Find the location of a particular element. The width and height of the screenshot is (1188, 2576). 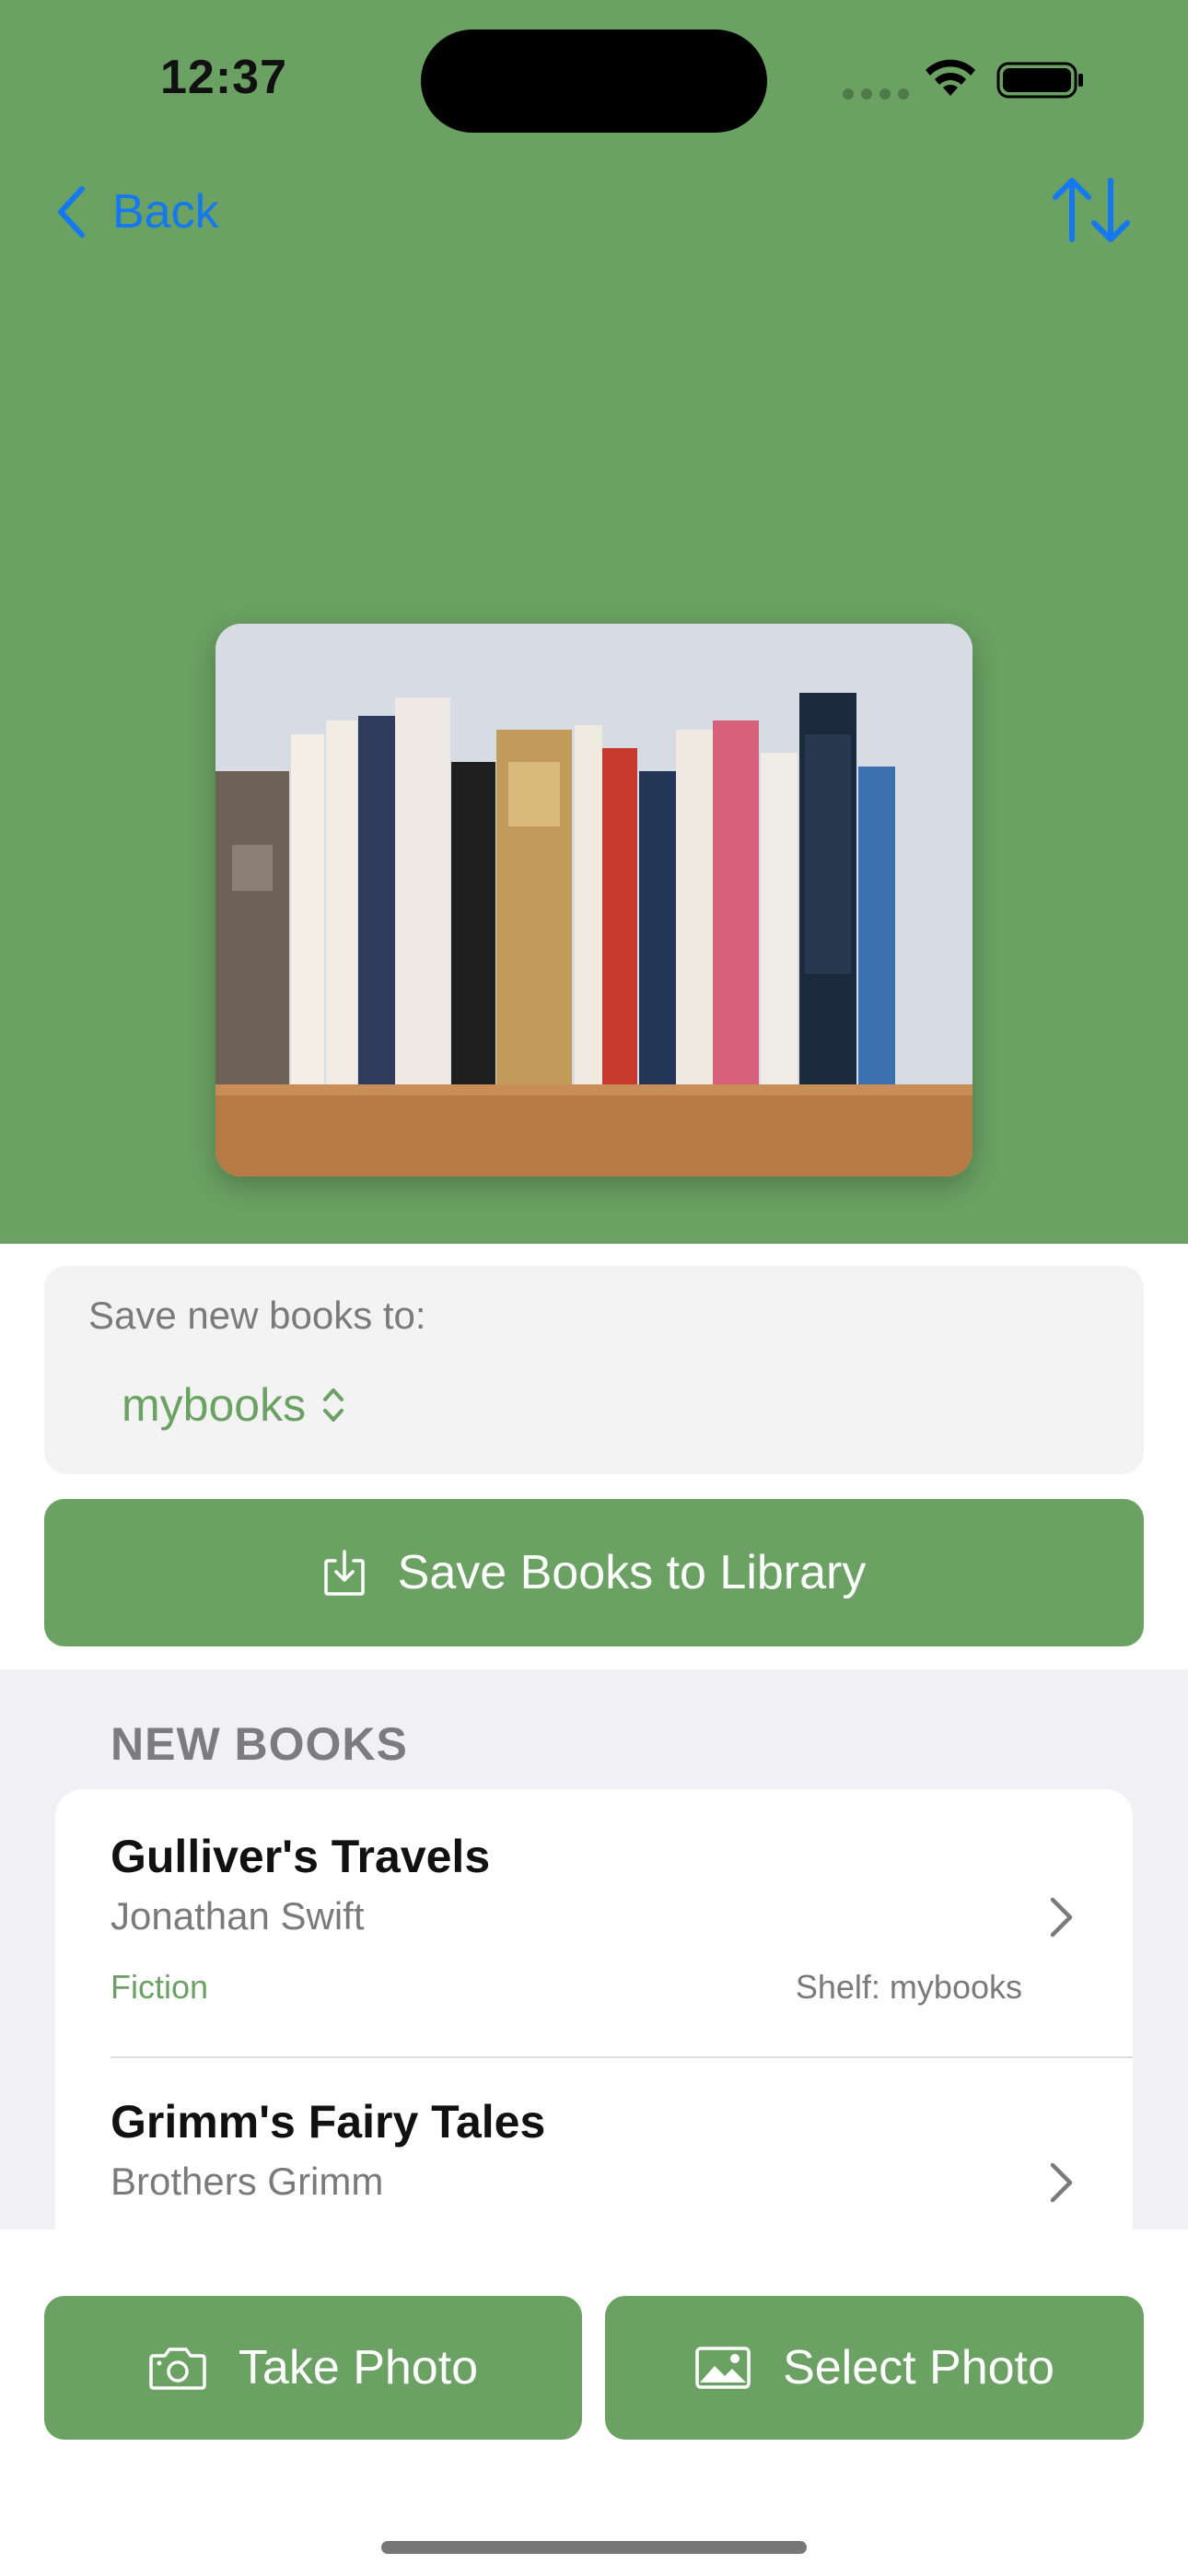

select-photo-label: Select Photo is located at coordinates (918, 2368).